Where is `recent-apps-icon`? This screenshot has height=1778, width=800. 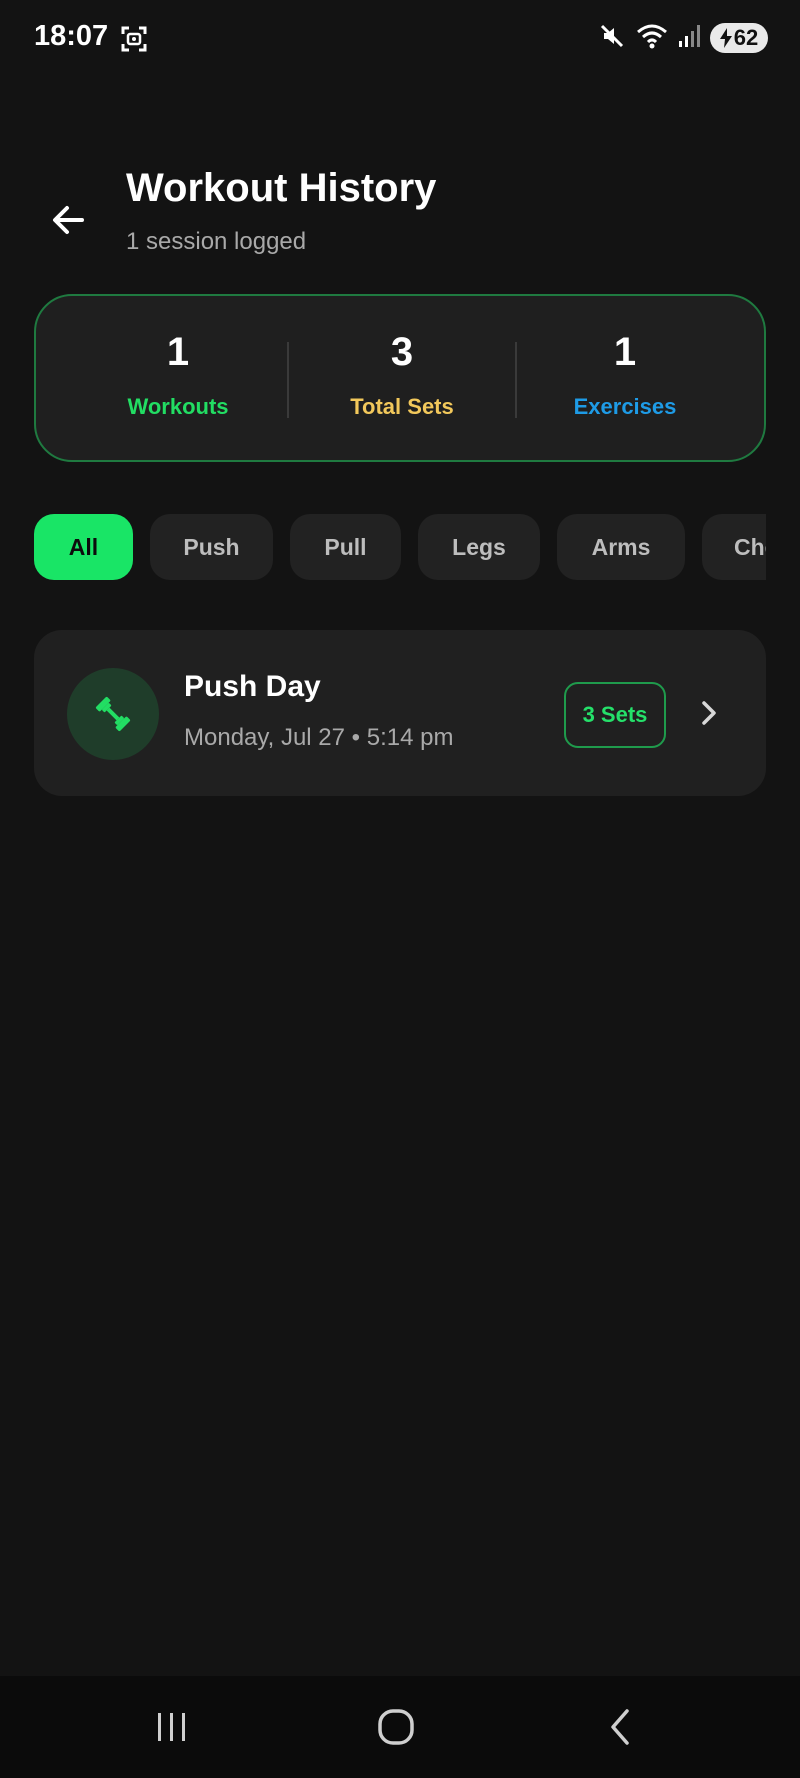
recent-apps-icon is located at coordinates (171, 1727).